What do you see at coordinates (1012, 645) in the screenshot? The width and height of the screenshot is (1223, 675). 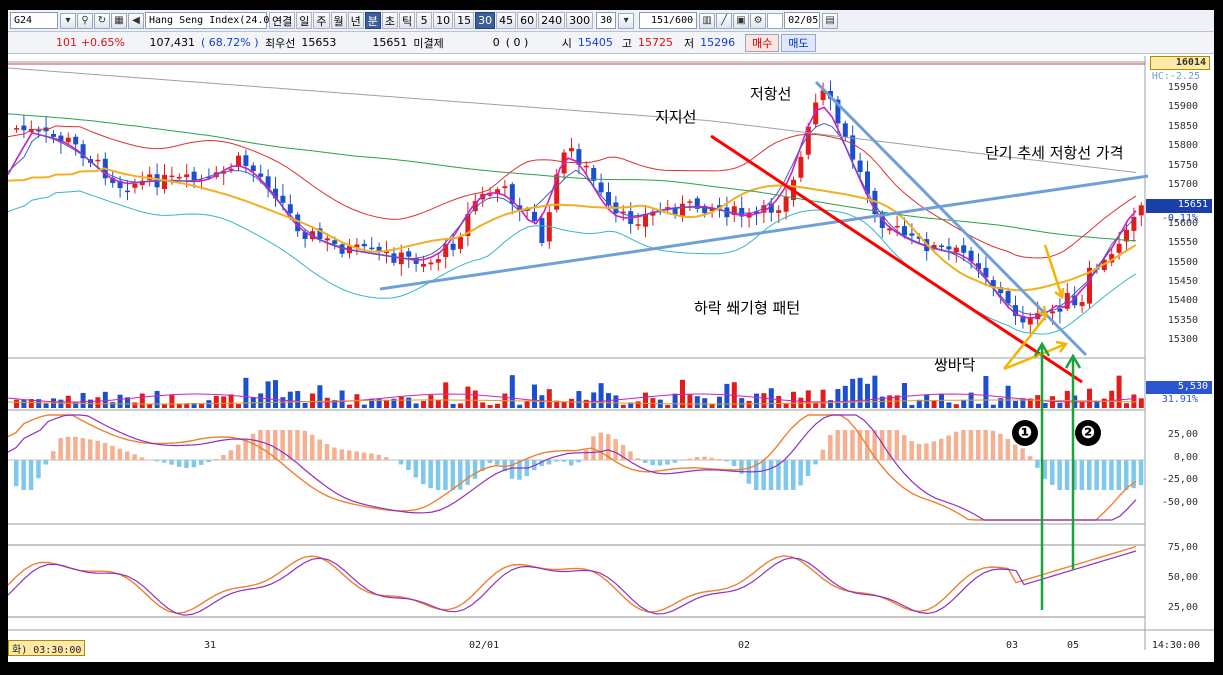 I see `date-label-03: 03` at bounding box center [1012, 645].